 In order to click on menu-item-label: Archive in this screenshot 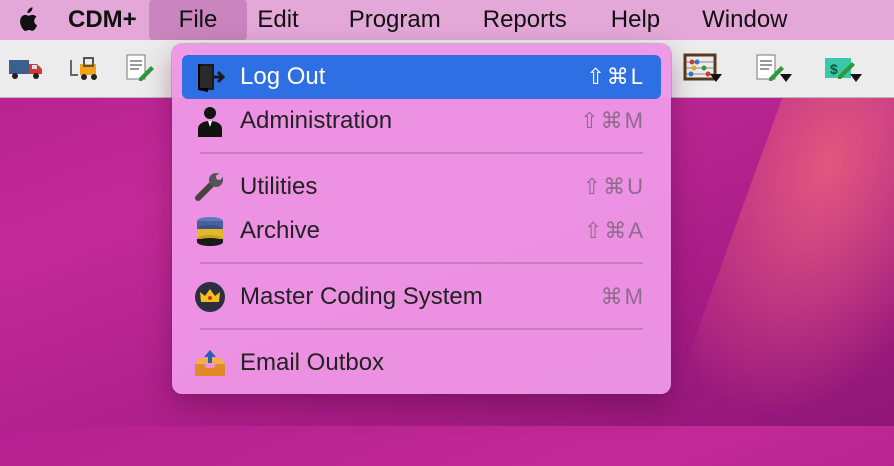, I will do `click(280, 230)`.